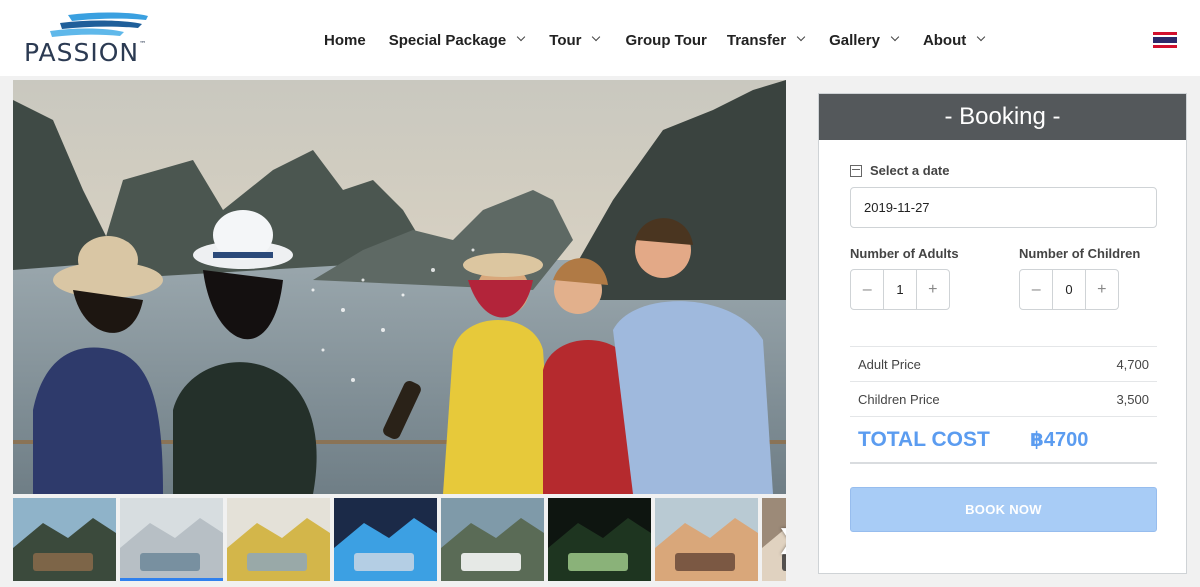  What do you see at coordinates (924, 439) in the screenshot?
I see `total-label: TOTAL COST` at bounding box center [924, 439].